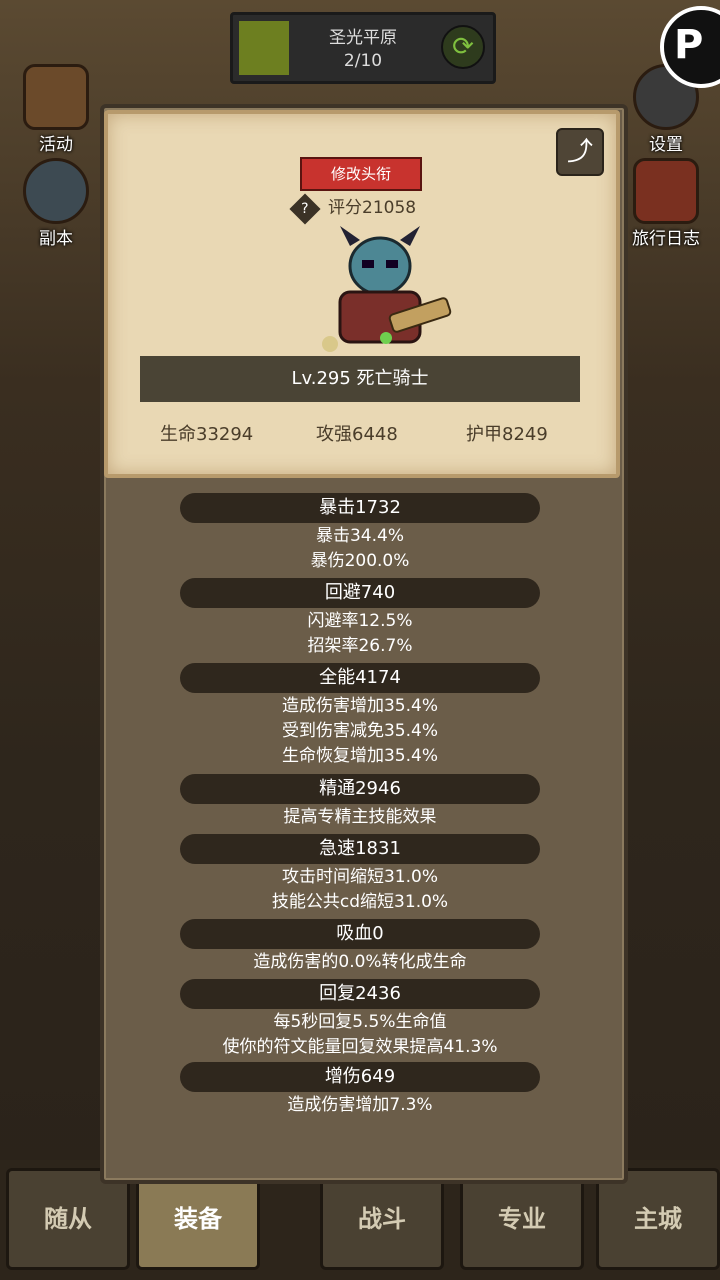  Describe the element at coordinates (360, 593) in the screenshot. I see `stat-header-avoidance: 回避740` at that location.